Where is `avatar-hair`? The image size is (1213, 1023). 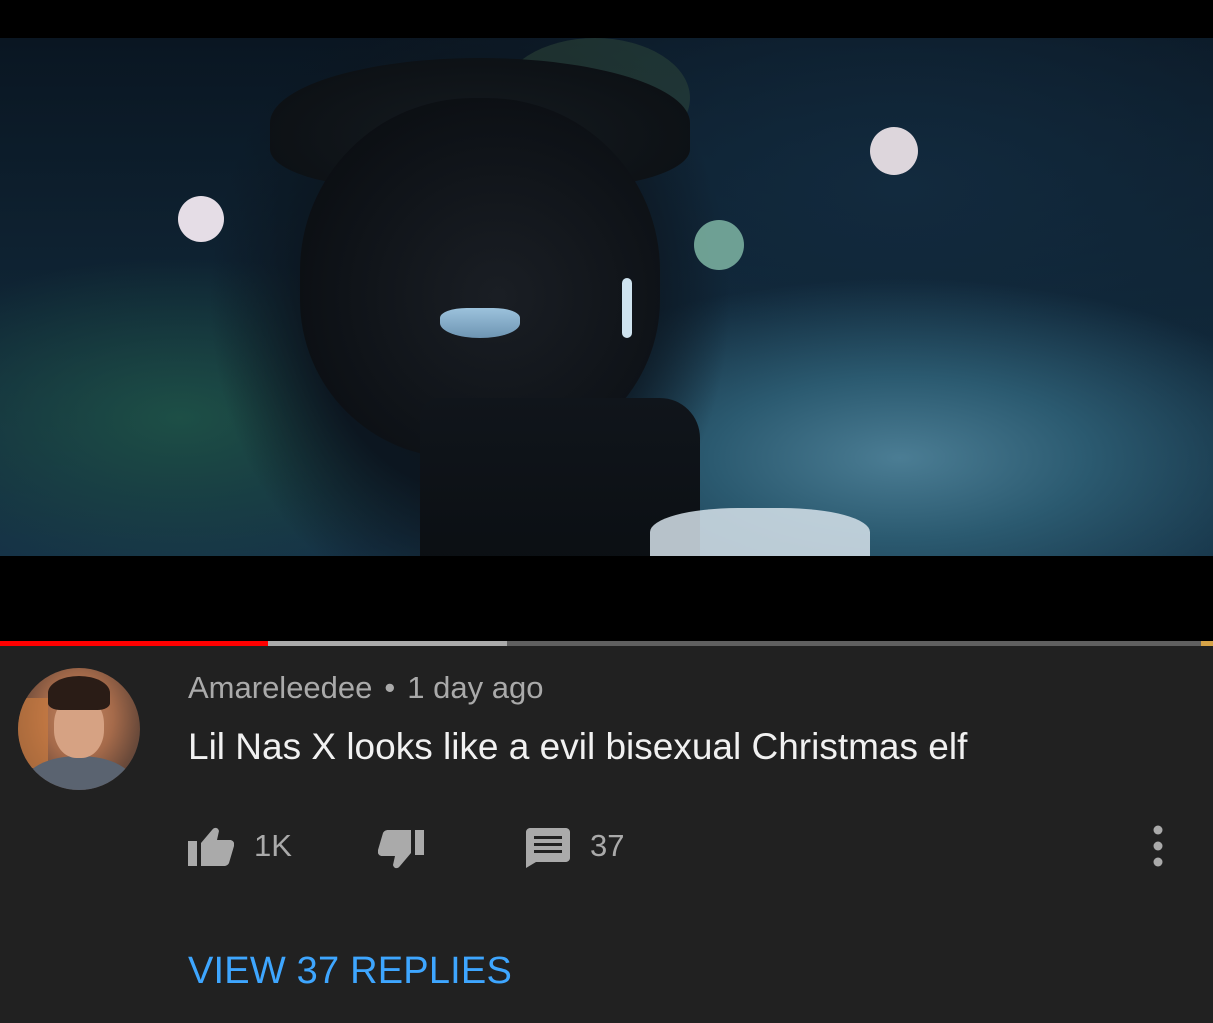
avatar-hair is located at coordinates (79, 693).